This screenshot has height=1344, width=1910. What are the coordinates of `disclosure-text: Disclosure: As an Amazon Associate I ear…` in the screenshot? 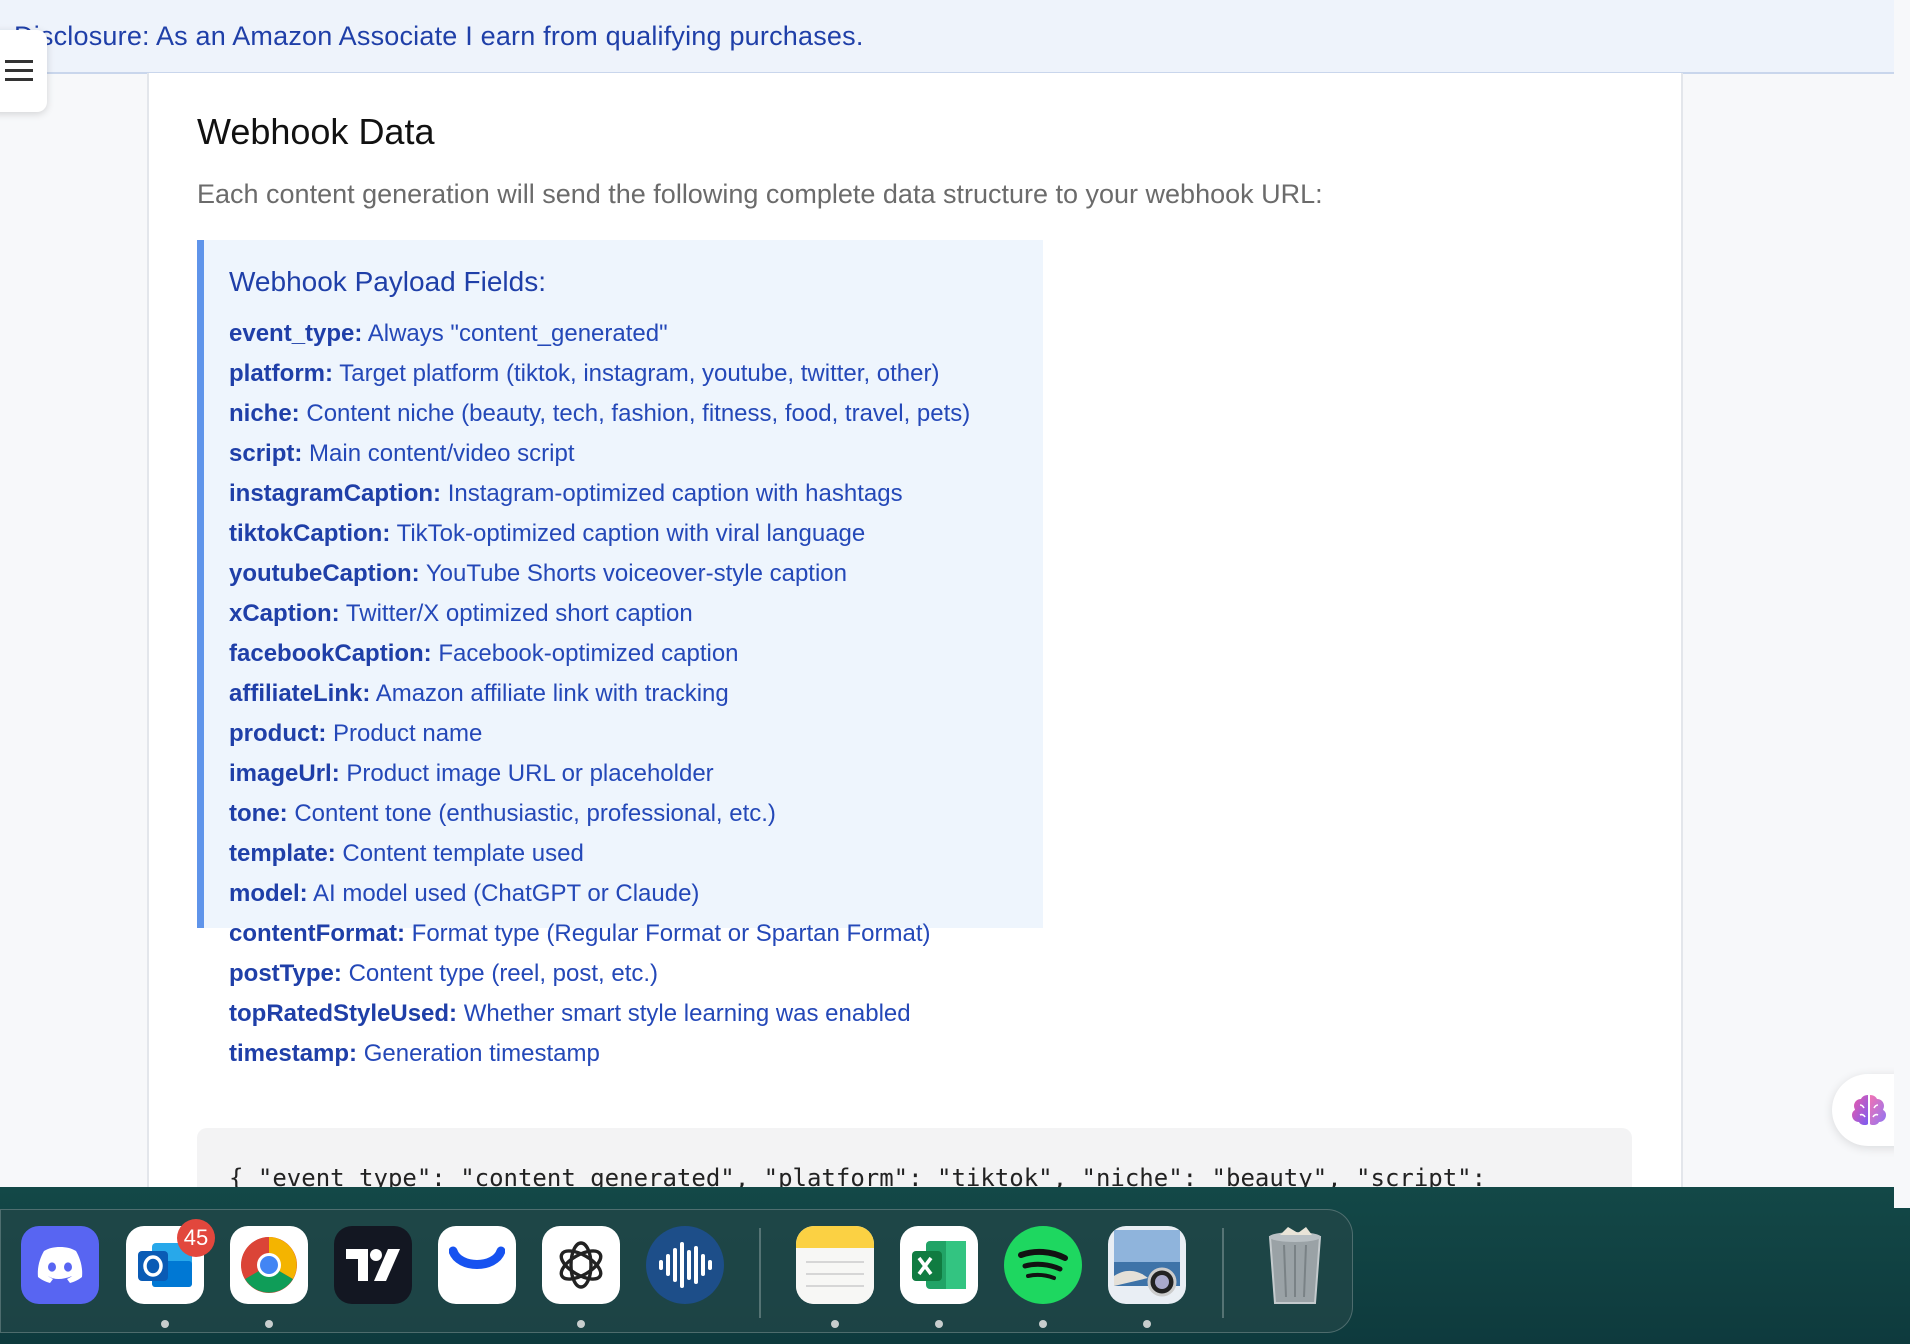 It's located at (439, 35).